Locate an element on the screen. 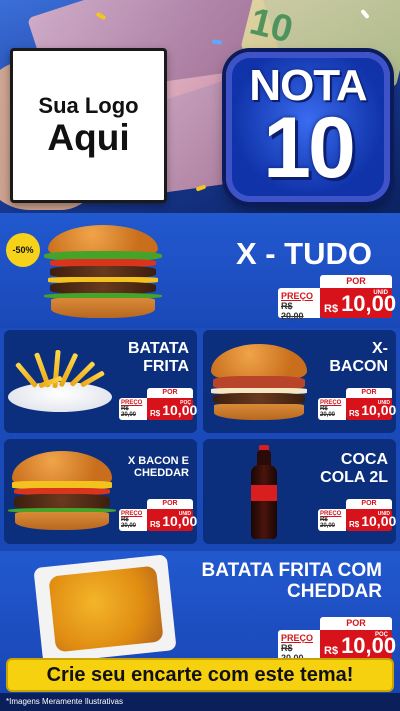 This screenshot has width=400, height=711. item-title: X-BACON is located at coordinates (358, 357).